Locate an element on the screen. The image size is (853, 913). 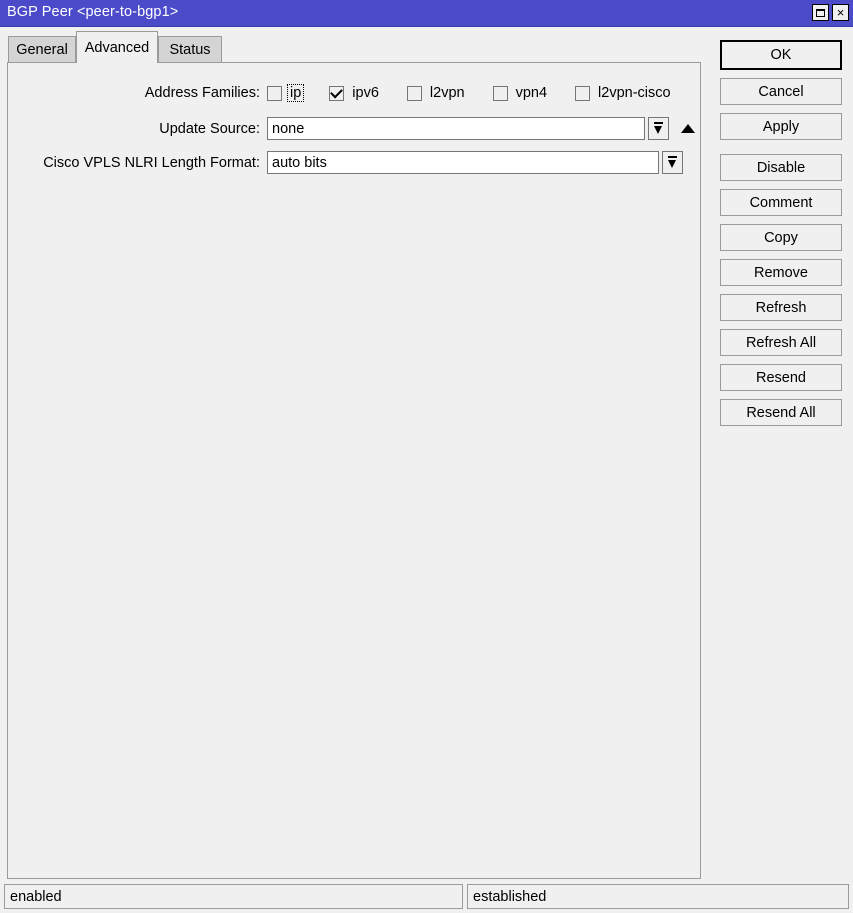
address-families-label: Address Families: is located at coordinates (202, 93).